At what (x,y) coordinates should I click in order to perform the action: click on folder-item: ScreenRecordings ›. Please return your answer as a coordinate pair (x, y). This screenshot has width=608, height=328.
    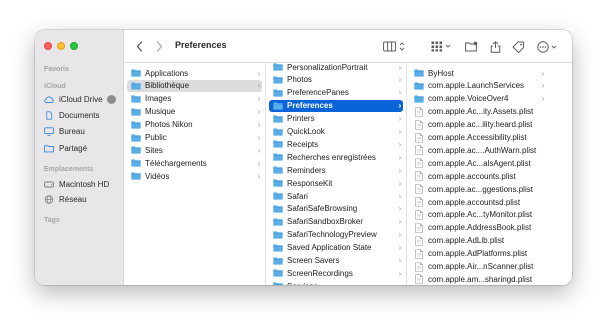
    Looking at the image, I should click on (336, 273).